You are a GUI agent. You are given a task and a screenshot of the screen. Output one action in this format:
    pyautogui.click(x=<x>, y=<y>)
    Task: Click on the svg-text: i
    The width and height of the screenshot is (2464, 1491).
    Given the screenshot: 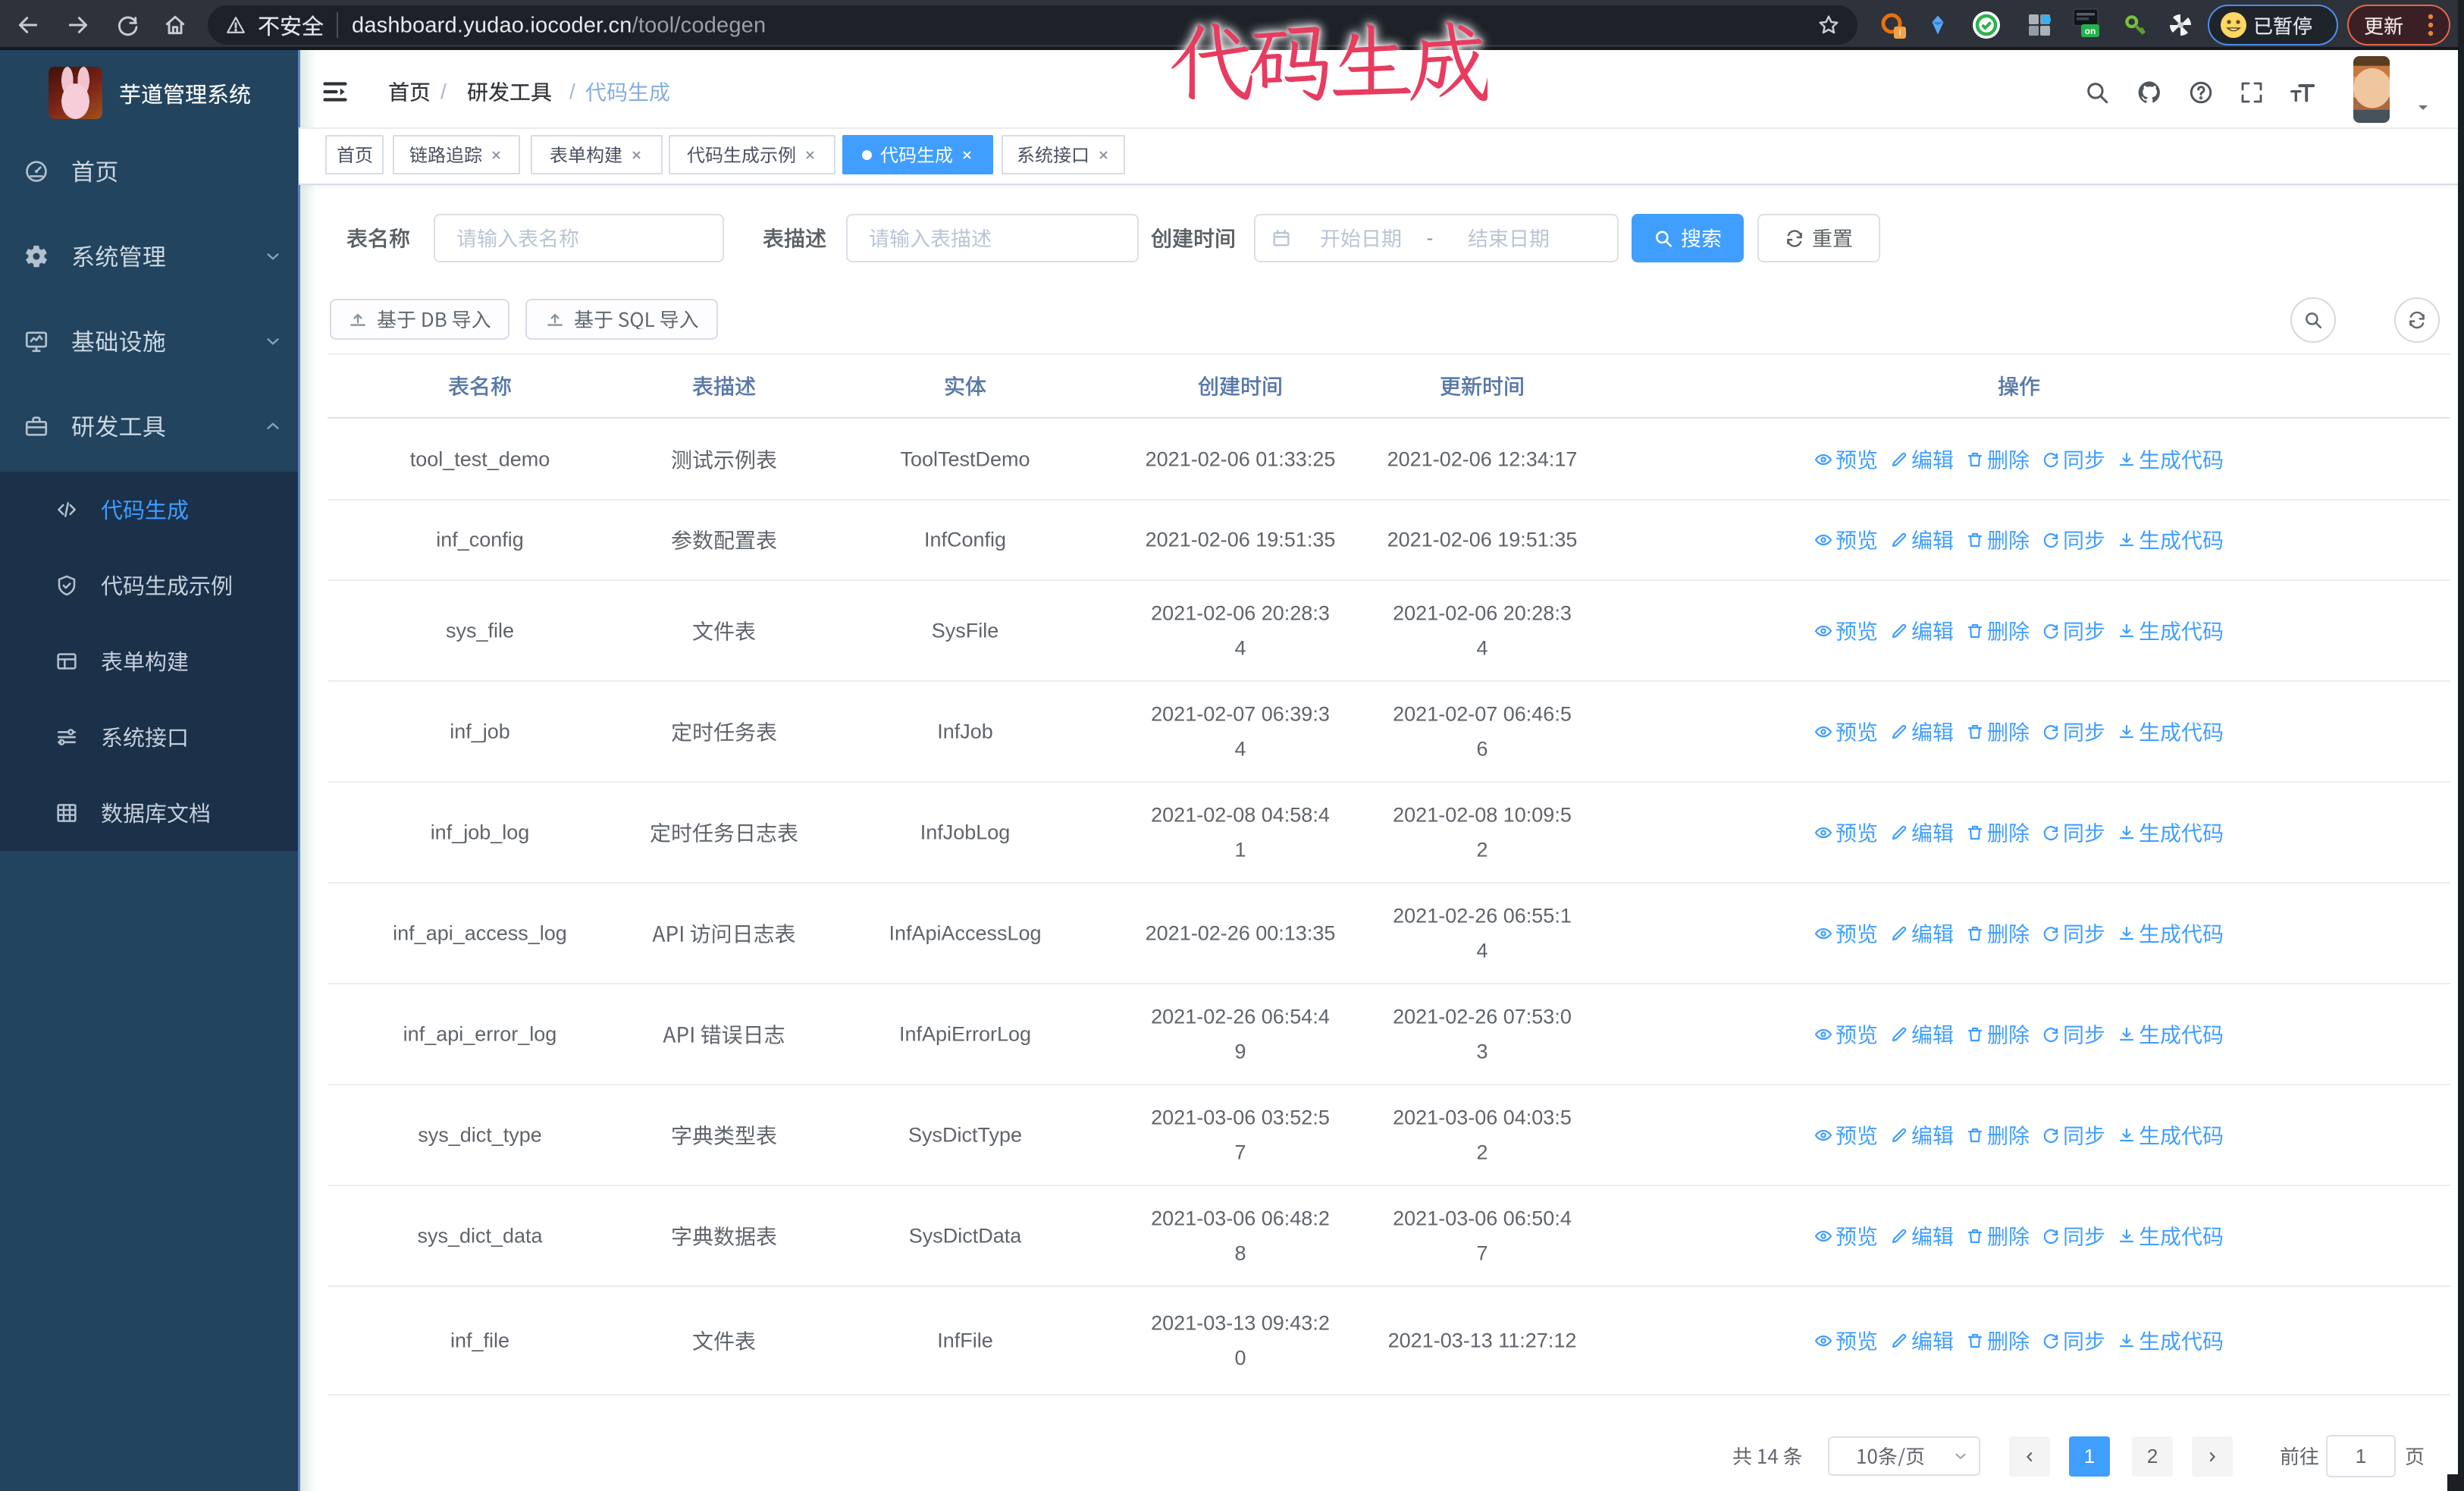 What is the action you would take?
    pyautogui.click(x=1900, y=32)
    